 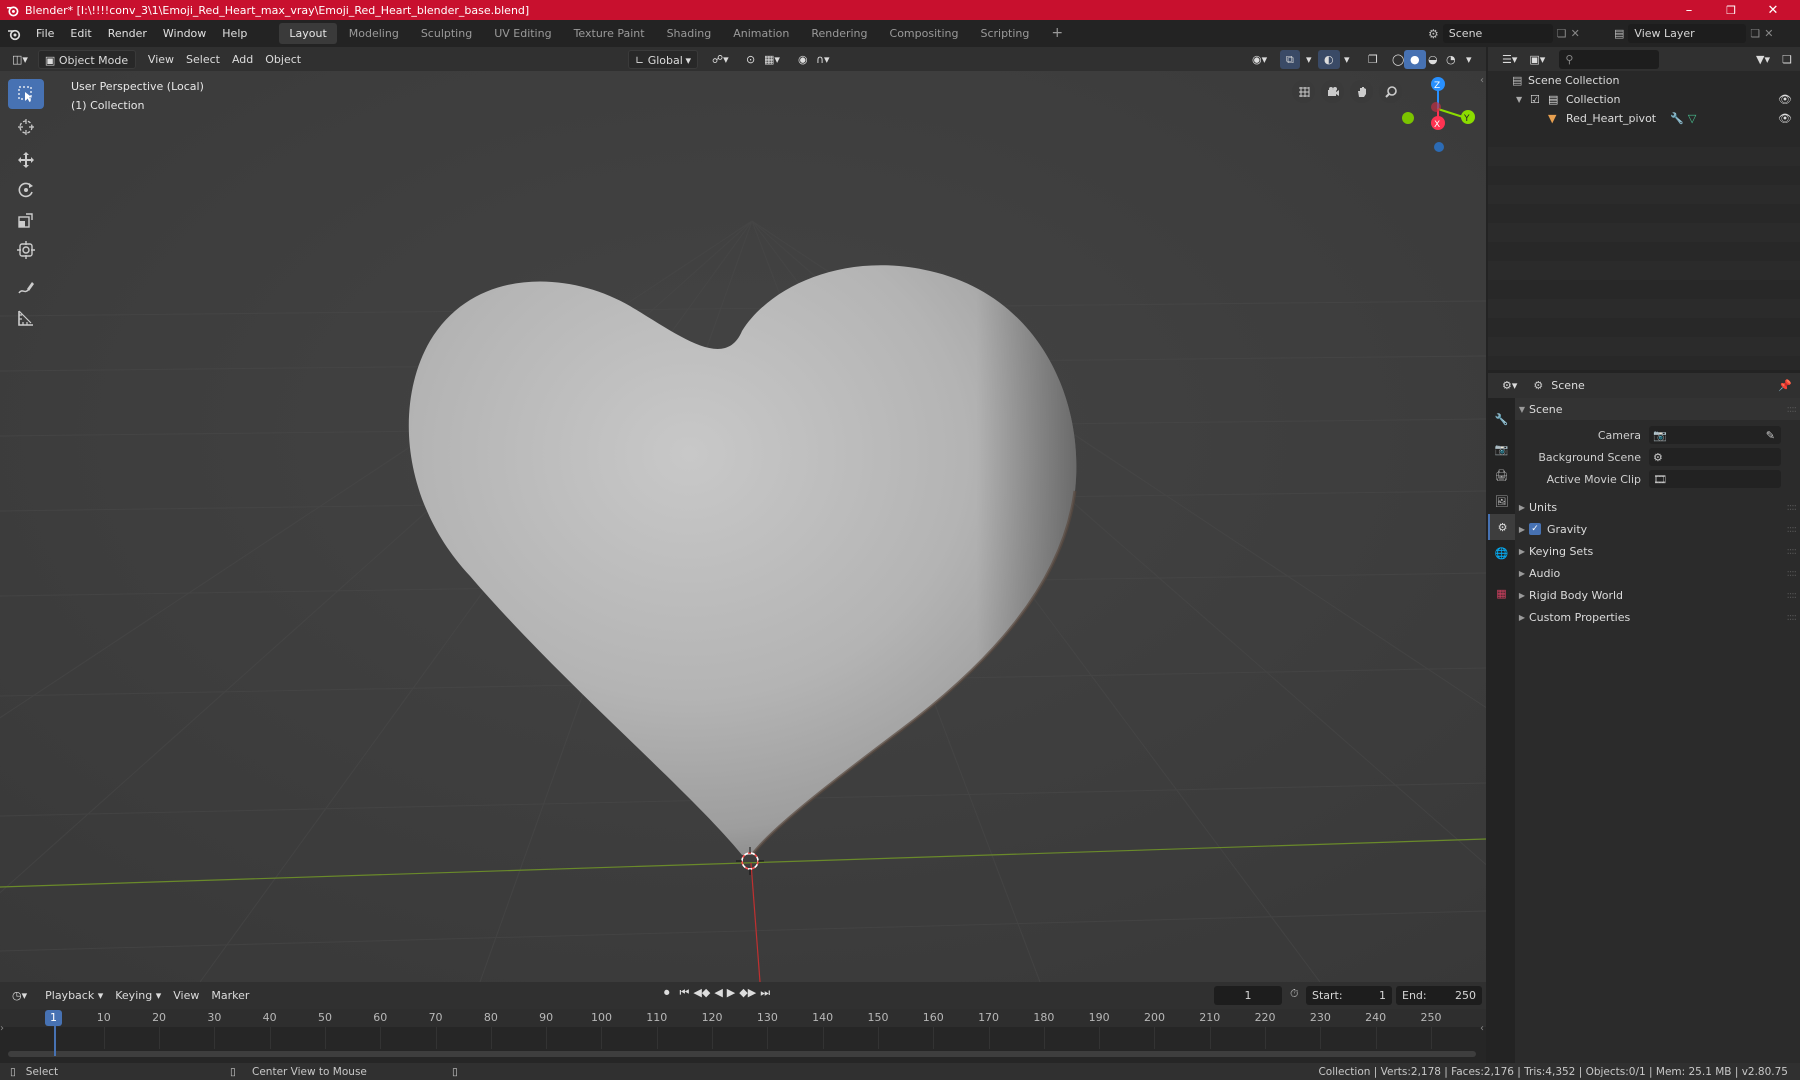 What do you see at coordinates (1408, 118) in the screenshot?
I see `gizmo-neg-y` at bounding box center [1408, 118].